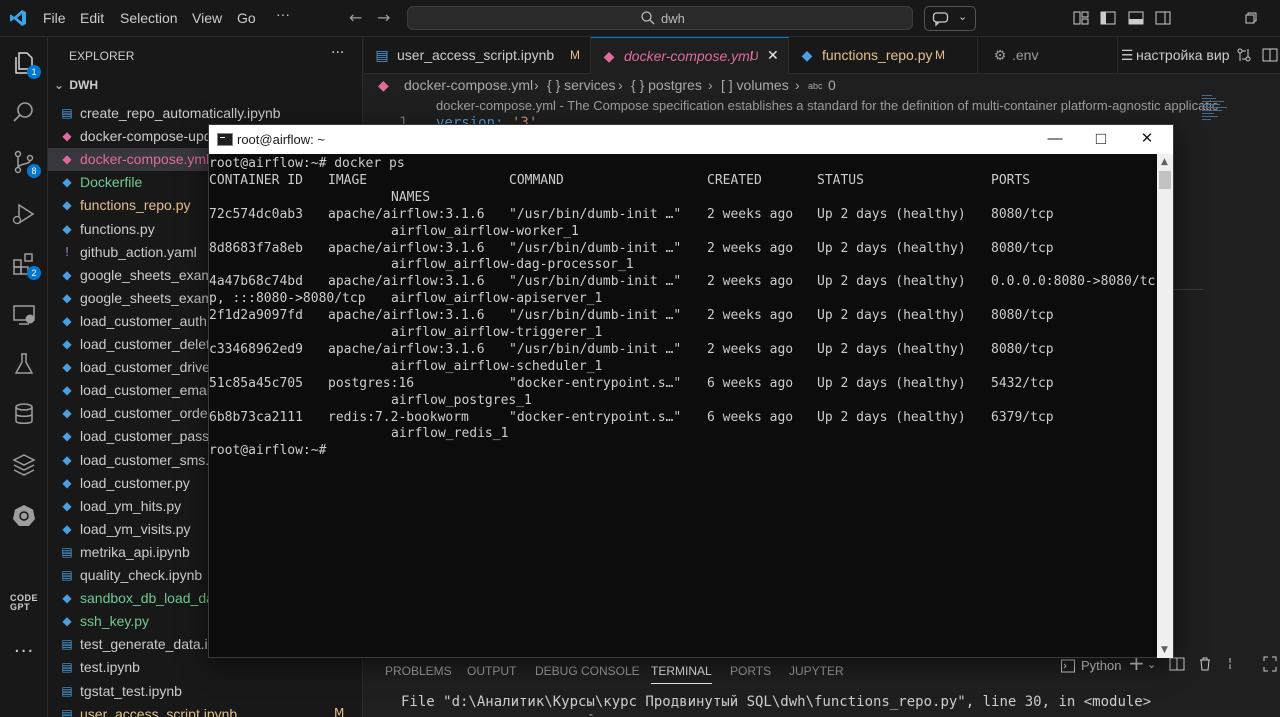  Describe the element at coordinates (468, 85) in the screenshot. I see `breadcrumb-file: docker-compose.yml` at that location.